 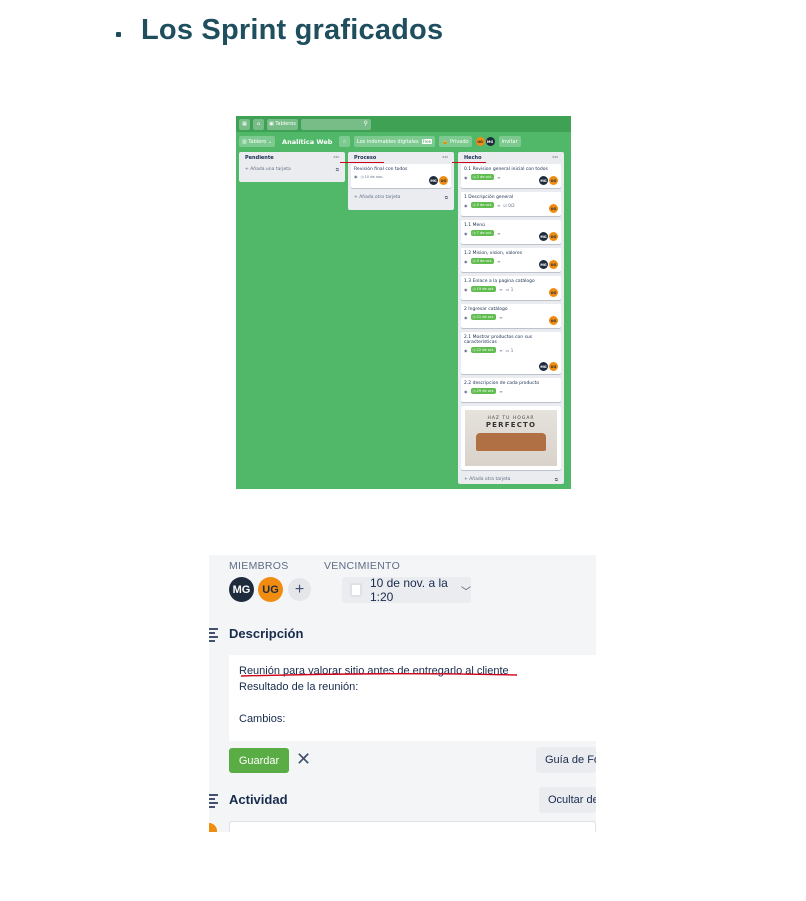 I want to click on checklist-badge: ☑ 0/2, so click(x=509, y=205).